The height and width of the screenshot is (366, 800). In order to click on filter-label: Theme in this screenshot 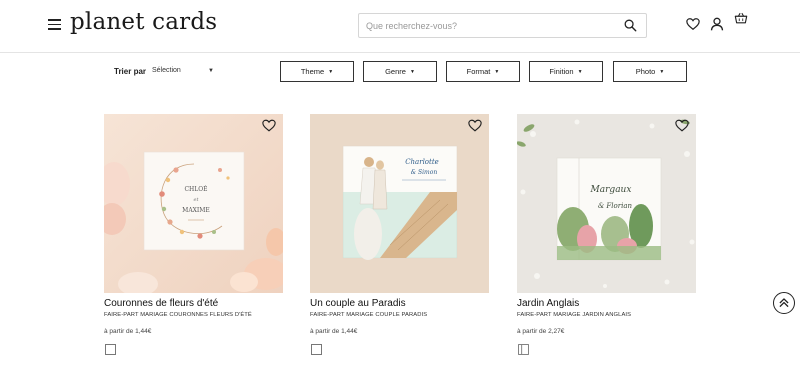, I will do `click(312, 71)`.